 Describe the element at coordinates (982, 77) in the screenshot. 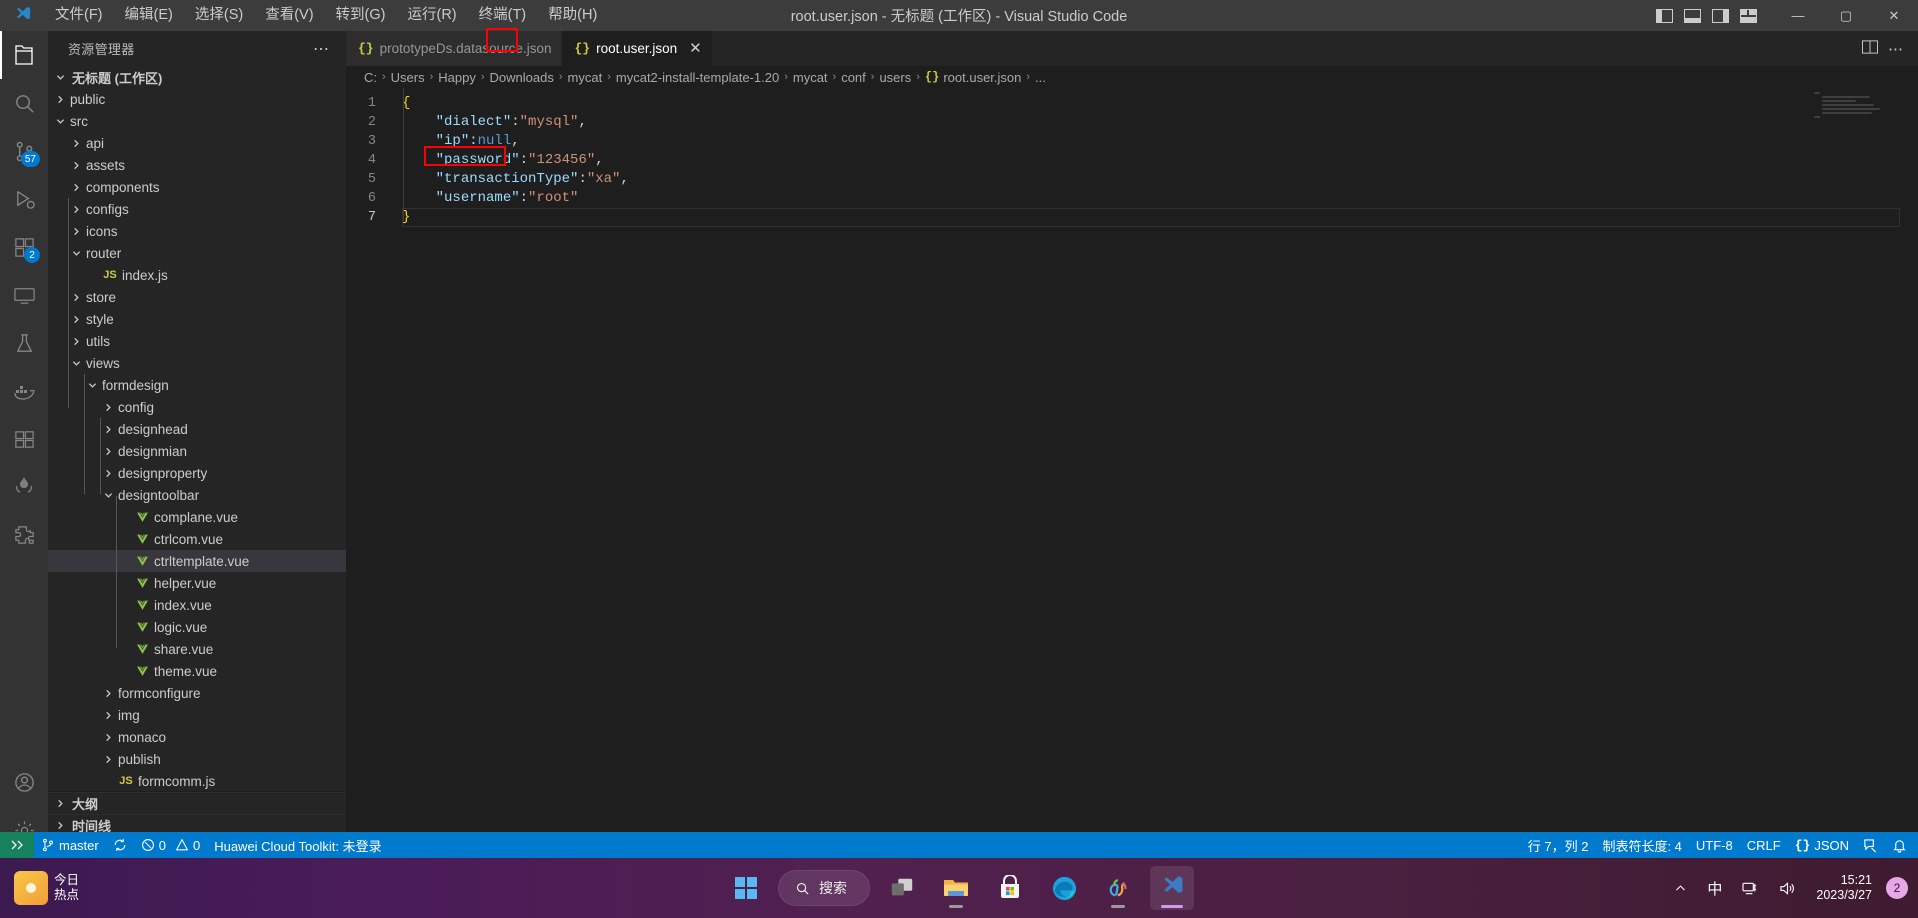

I see `breadcrumb-file: root.user.json` at that location.